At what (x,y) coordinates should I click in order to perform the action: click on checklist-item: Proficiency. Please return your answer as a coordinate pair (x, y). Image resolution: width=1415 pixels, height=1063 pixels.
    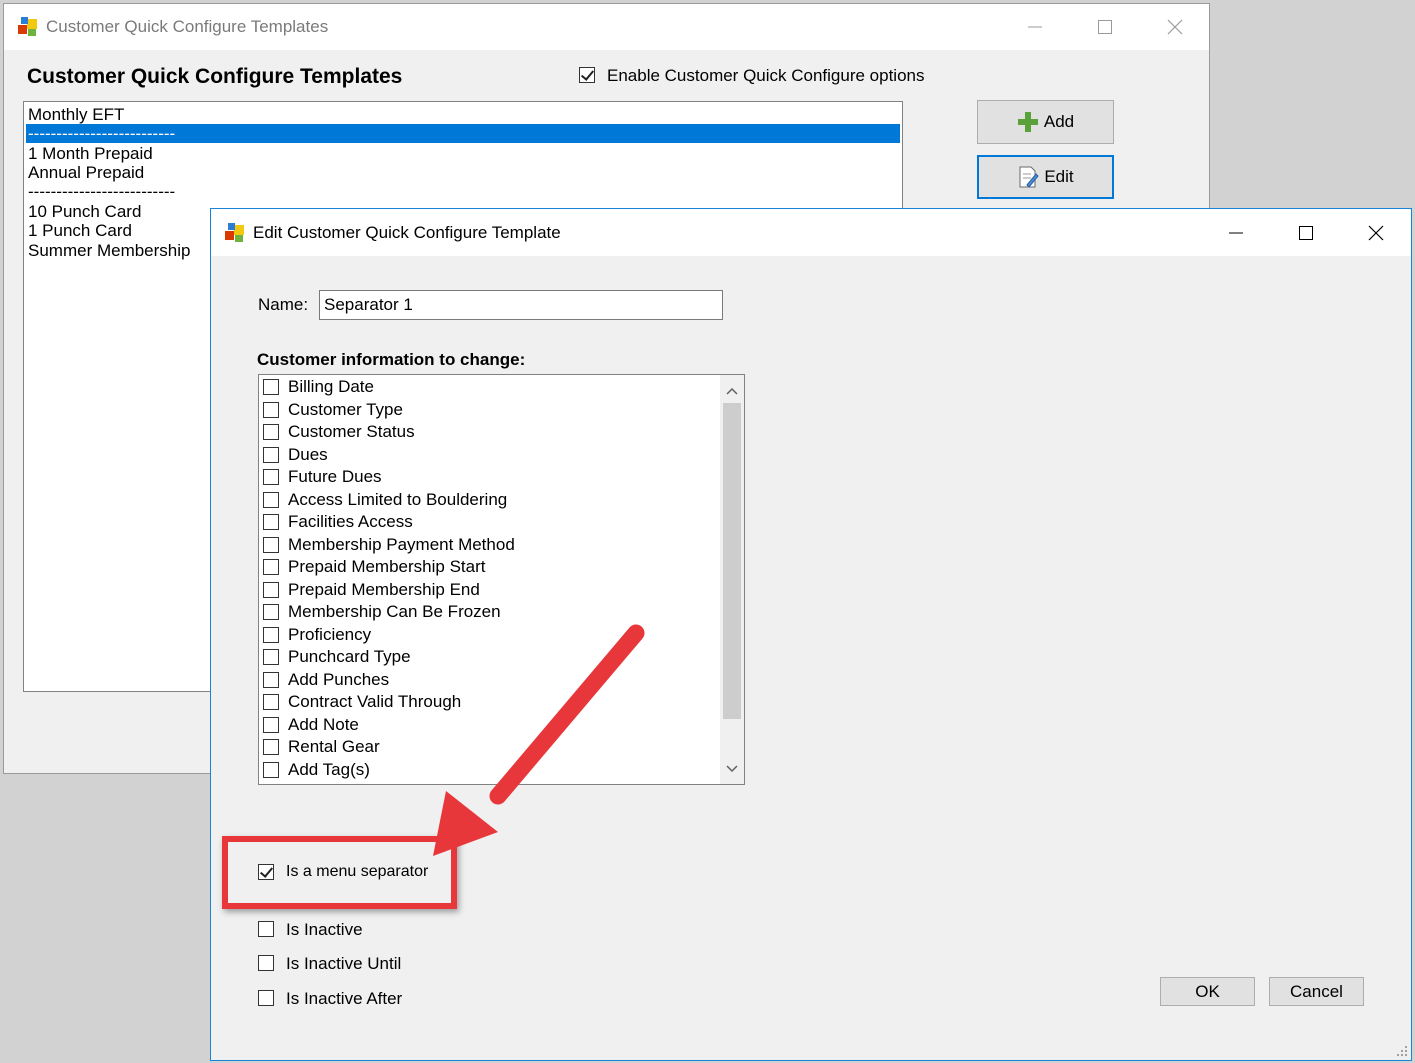
    Looking at the image, I should click on (317, 635).